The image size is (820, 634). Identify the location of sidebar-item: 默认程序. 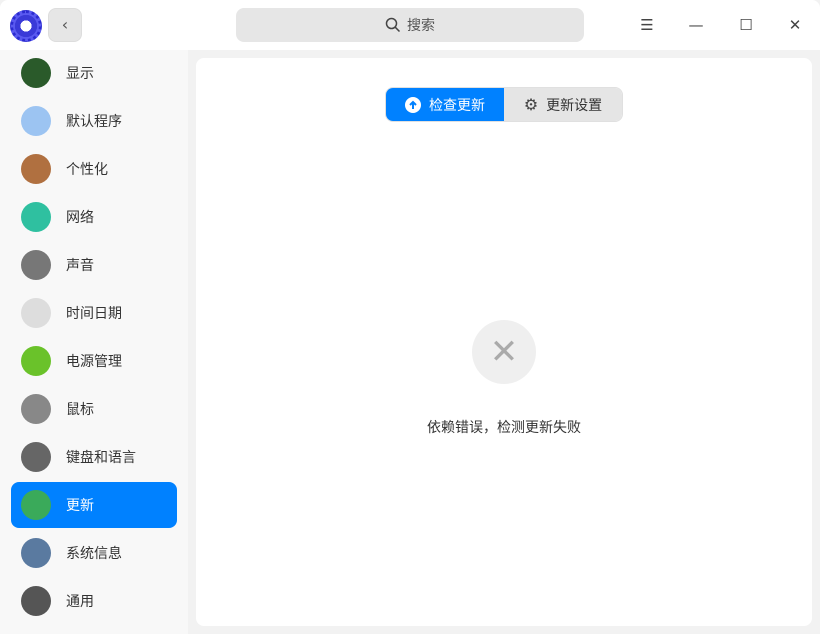
(94, 121).